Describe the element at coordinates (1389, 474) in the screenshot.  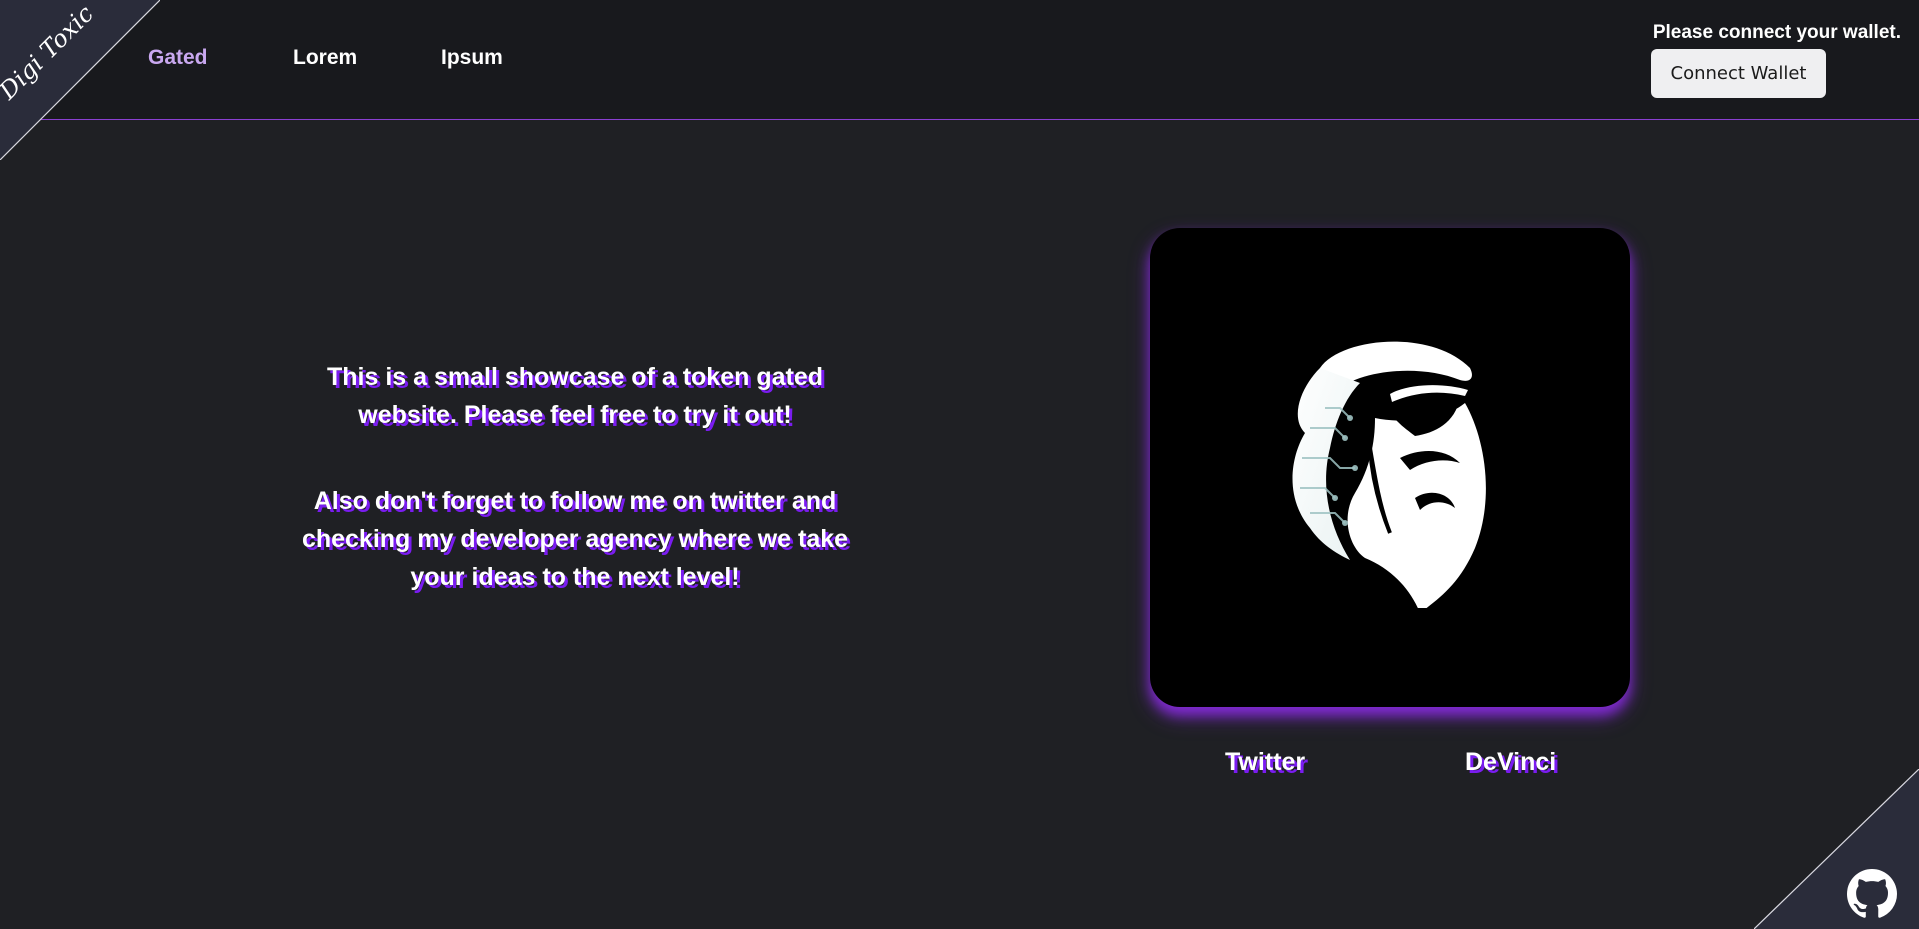
I see `bearded-warrior-logo-icon` at that location.